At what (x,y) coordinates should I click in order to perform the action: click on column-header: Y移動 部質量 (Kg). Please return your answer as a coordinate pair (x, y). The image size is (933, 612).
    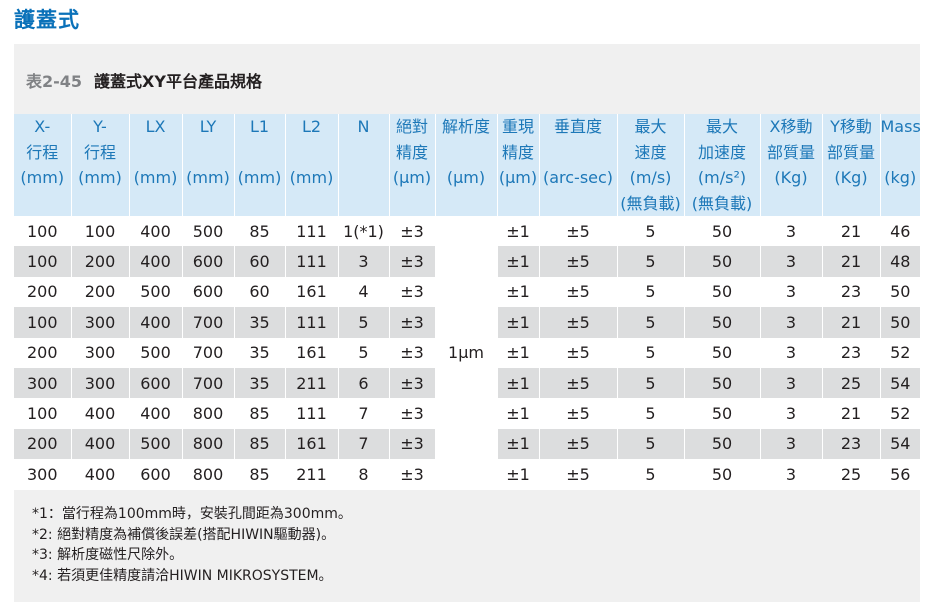
    Looking at the image, I should click on (851, 165).